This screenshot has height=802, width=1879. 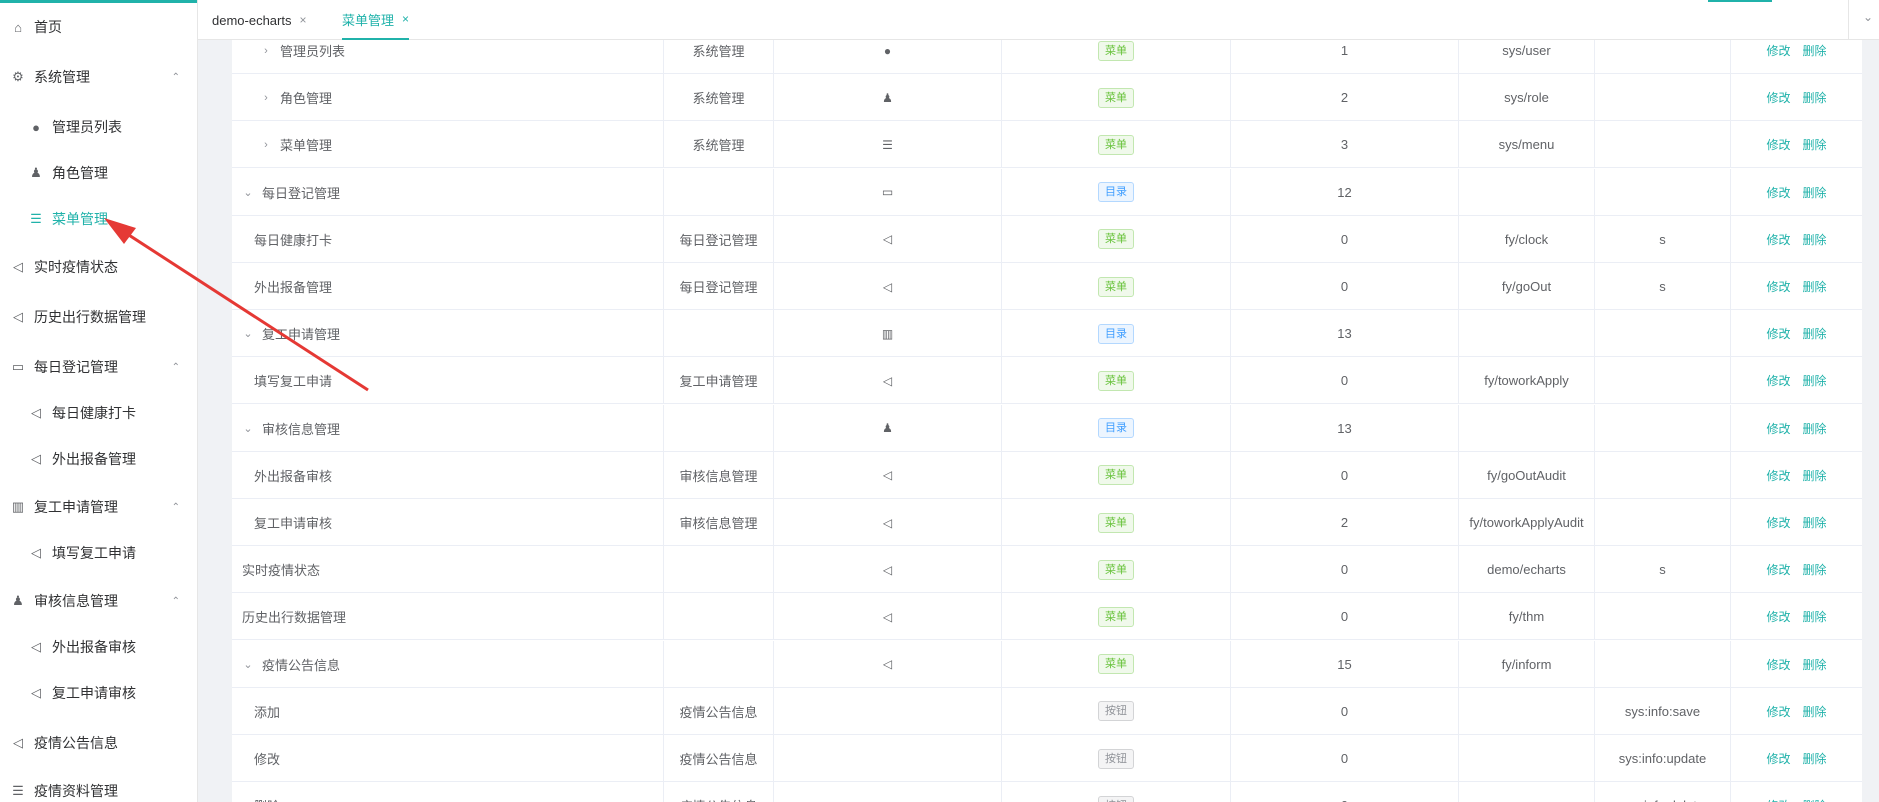 I want to click on sidebar-item: ◁ 每日健康打卡, so click(x=98, y=413).